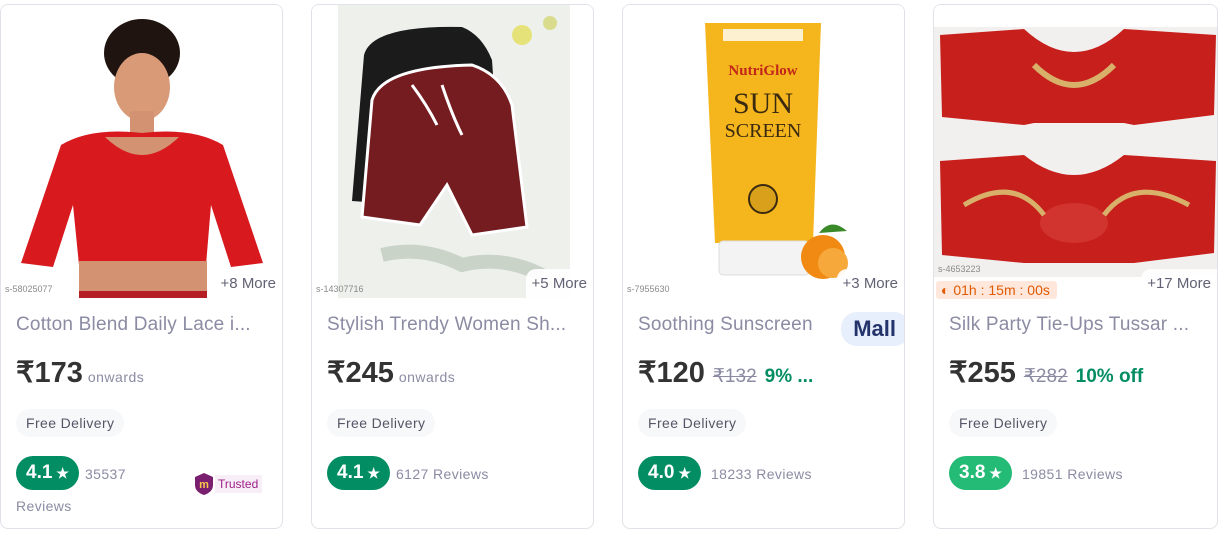 The image size is (1222, 533). I want to click on product-title: Soothing Sunscreen, so click(733, 325).